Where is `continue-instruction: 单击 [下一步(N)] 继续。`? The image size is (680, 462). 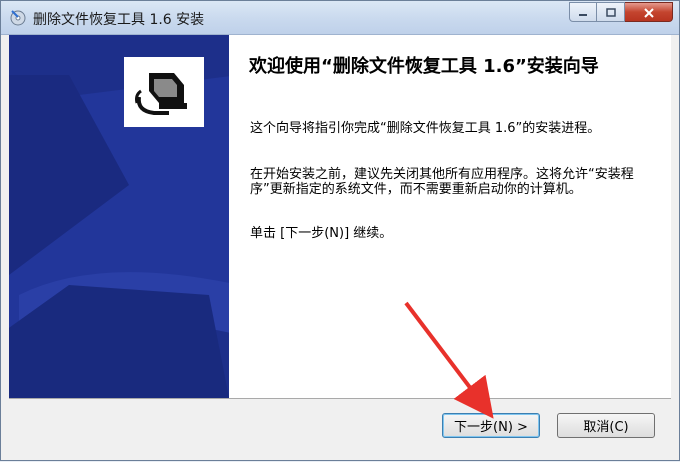 continue-instruction: 单击 [下一步(N)] 继续。 is located at coordinates (321, 233).